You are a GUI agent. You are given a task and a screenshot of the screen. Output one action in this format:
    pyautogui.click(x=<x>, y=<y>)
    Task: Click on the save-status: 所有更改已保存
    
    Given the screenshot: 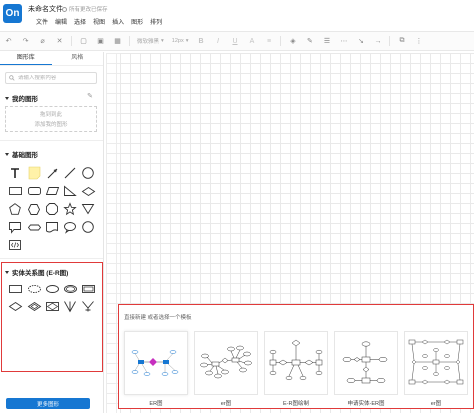 What is the action you would take?
    pyautogui.click(x=85, y=9)
    